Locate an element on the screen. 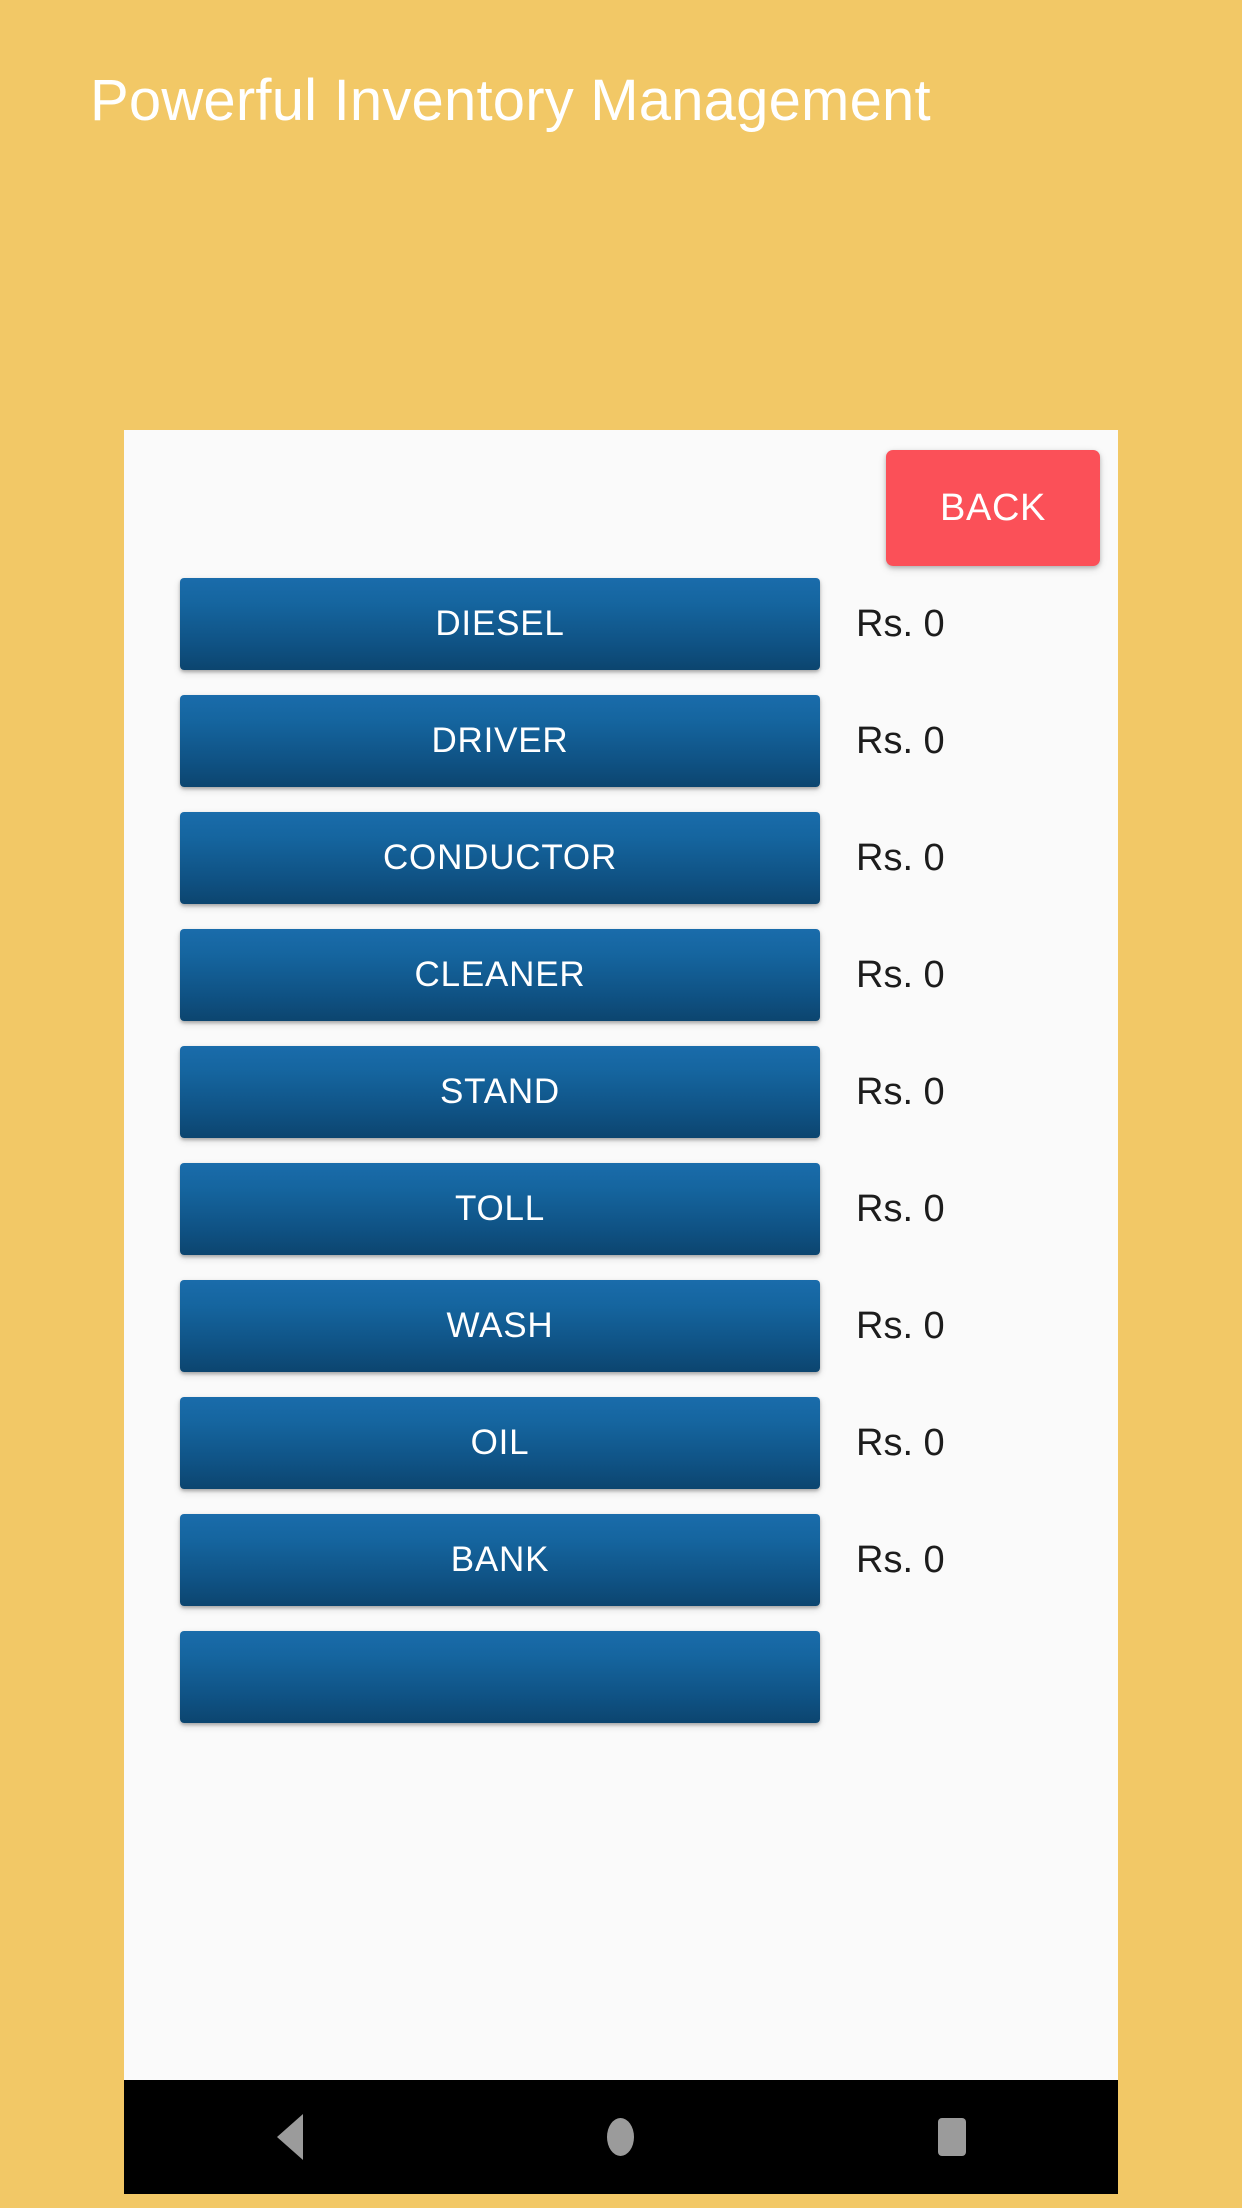 The image size is (1242, 2208). expense-row: BANK Rs. 0 is located at coordinates (621, 1560).